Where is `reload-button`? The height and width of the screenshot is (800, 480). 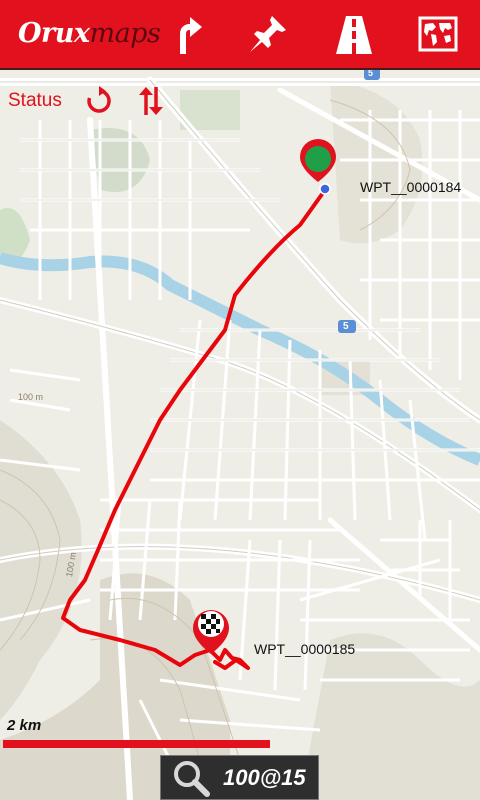 reload-button is located at coordinates (99, 101).